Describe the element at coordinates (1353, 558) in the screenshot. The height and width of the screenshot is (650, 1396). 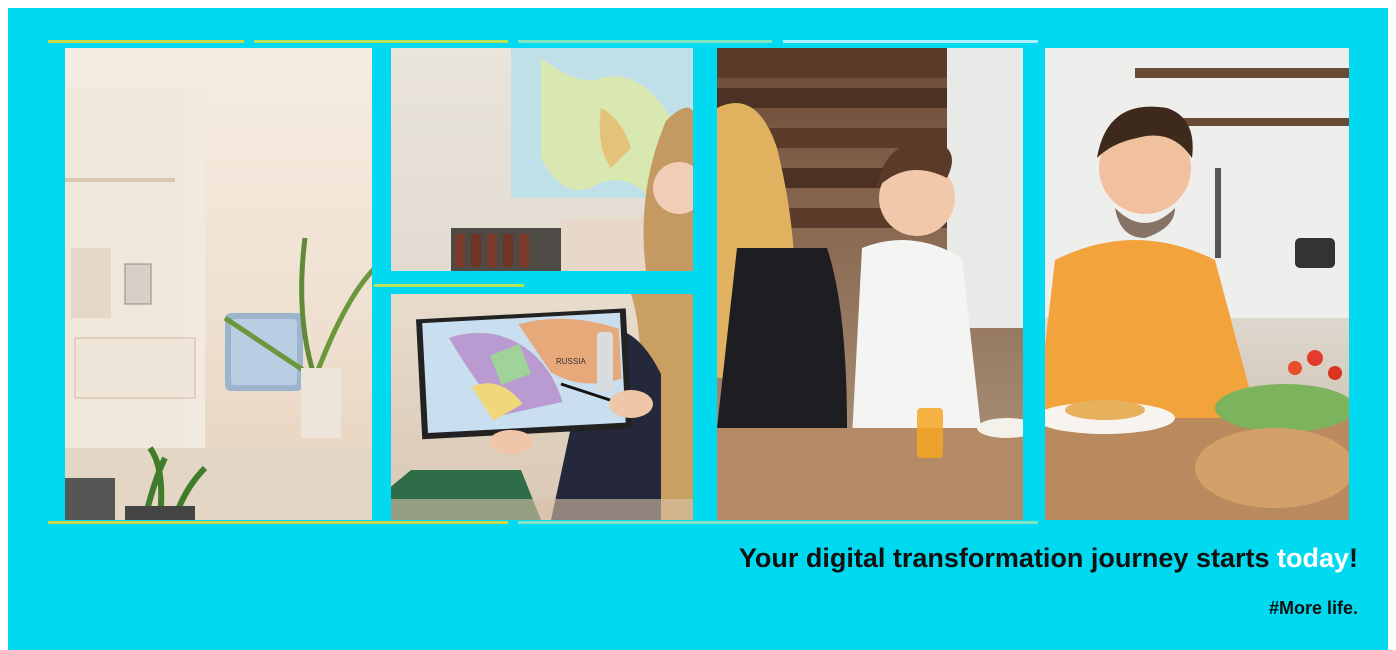
I see `headline-exclamation: !` at that location.